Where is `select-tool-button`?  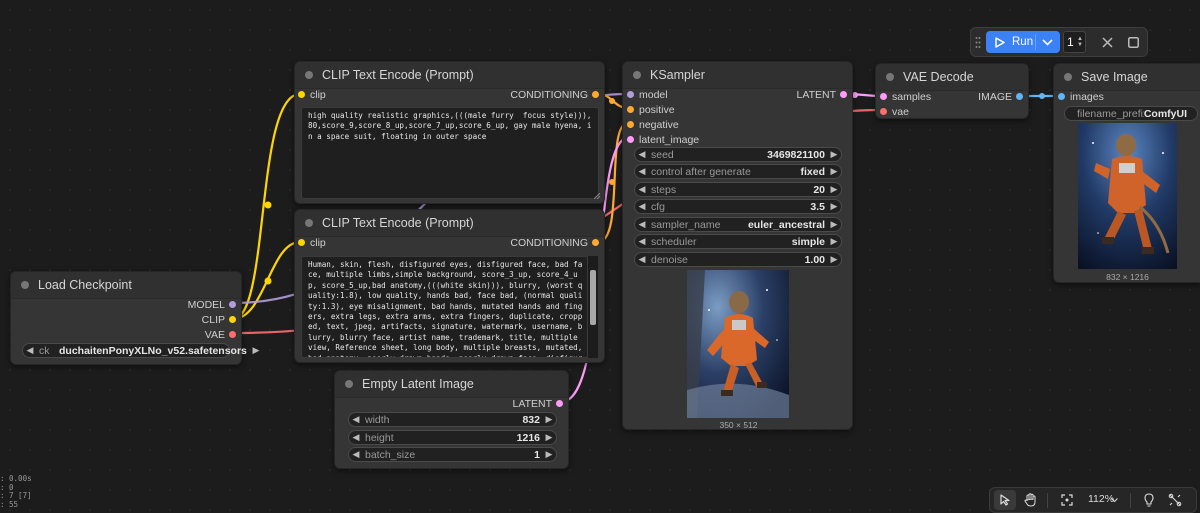 select-tool-button is located at coordinates (1005, 500).